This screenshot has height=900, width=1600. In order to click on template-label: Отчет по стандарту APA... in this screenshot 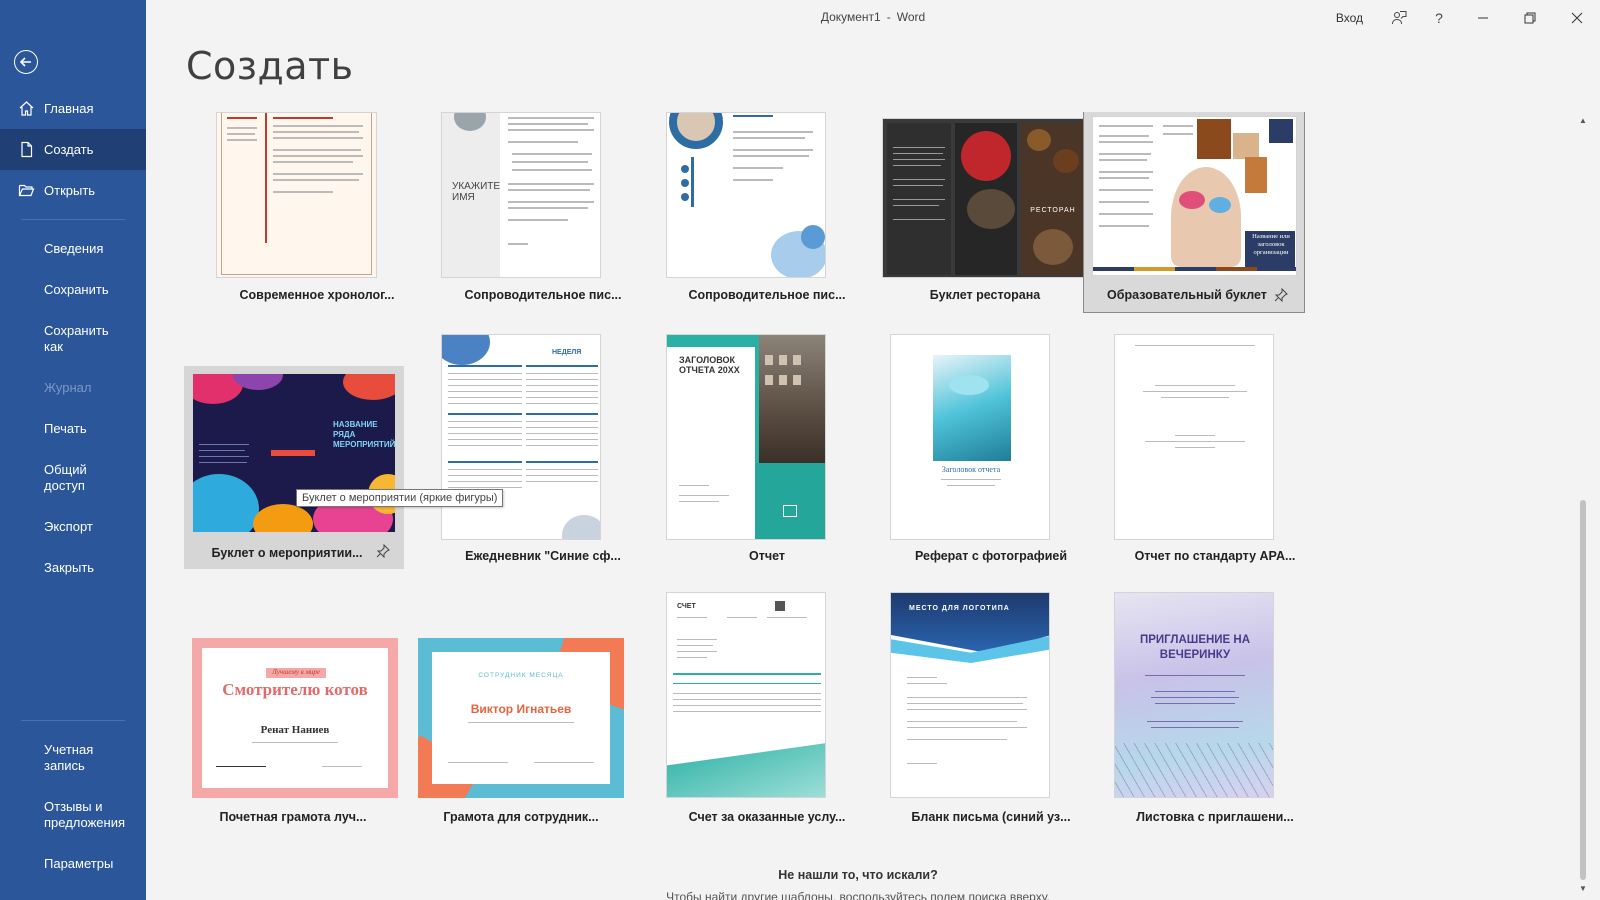, I will do `click(1215, 556)`.